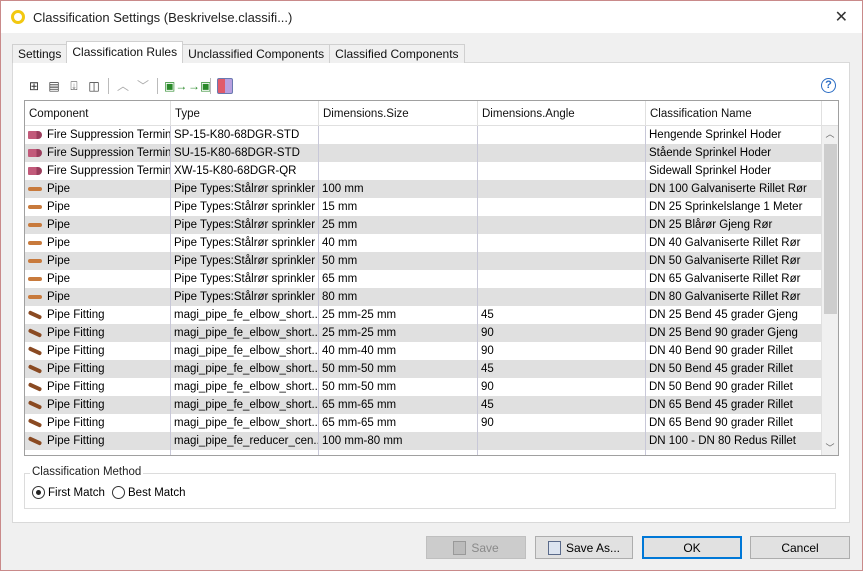 The image size is (863, 571). What do you see at coordinates (54, 86) in the screenshot?
I see `insert-row-icon: ▤` at bounding box center [54, 86].